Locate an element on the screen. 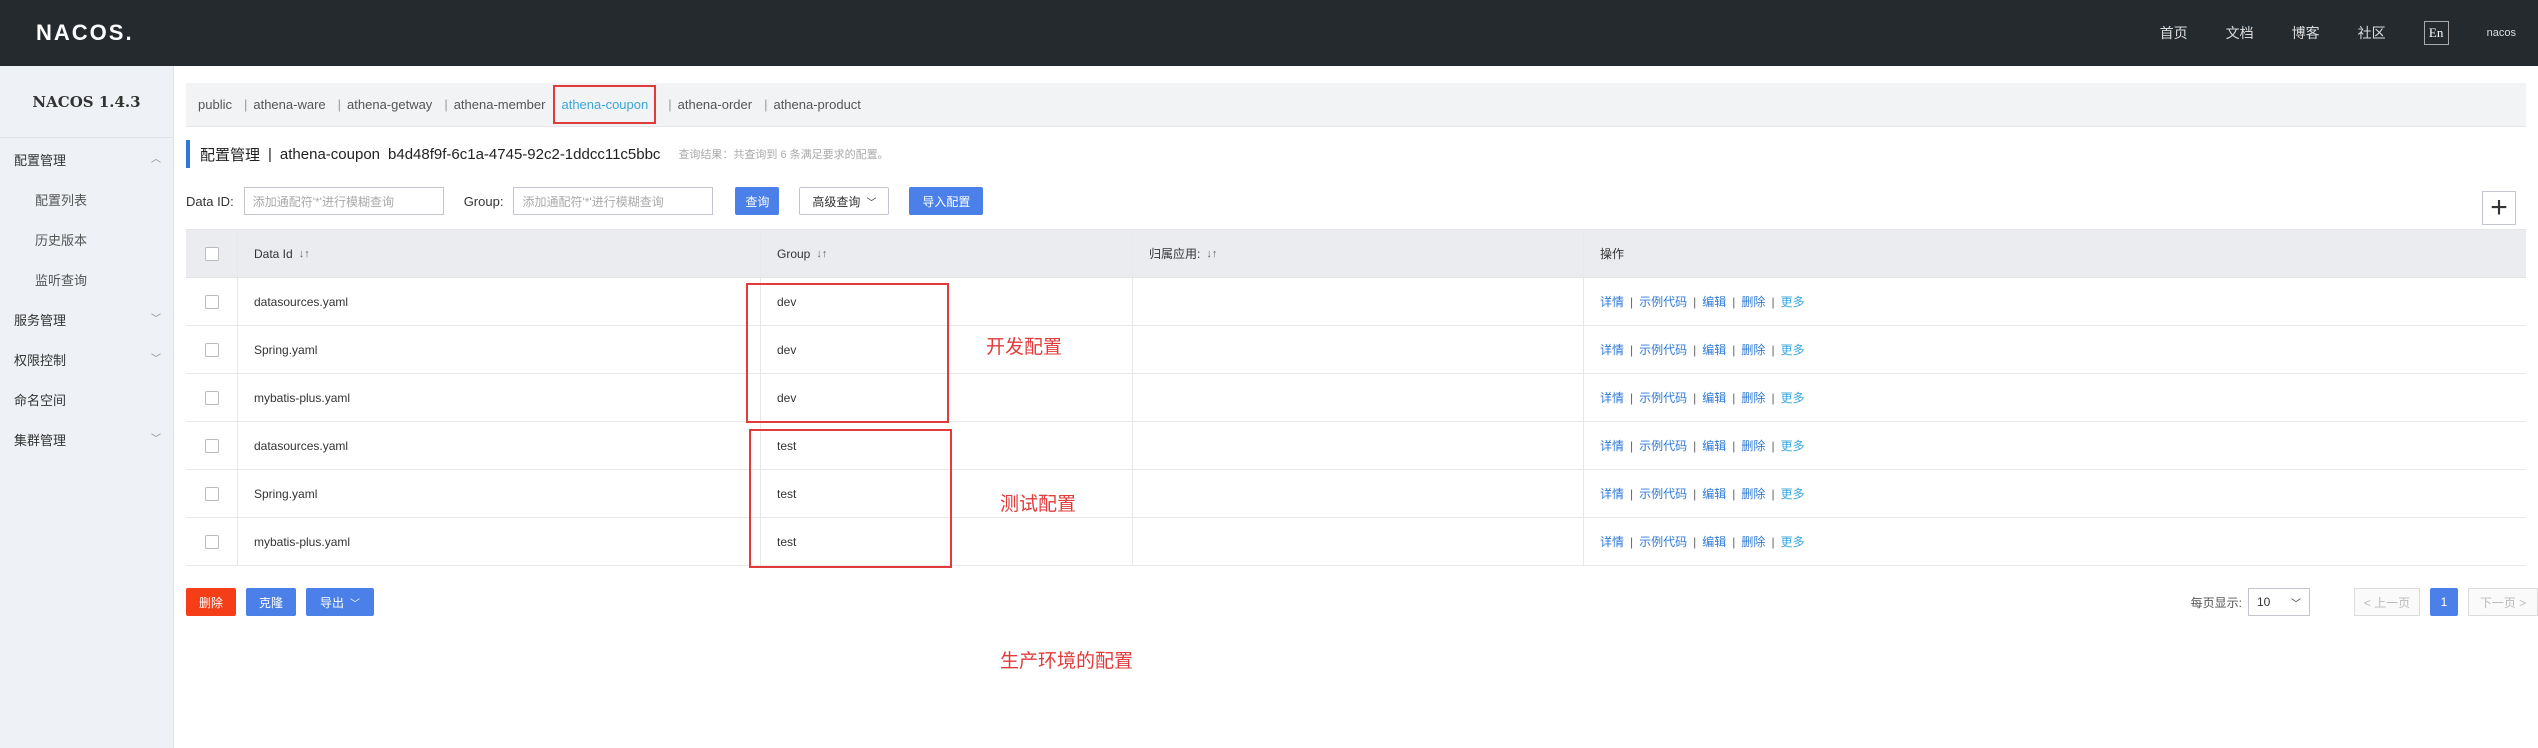 The image size is (2538, 748). table-row: mybatis-plus.yaml dev 详情 | 示例代码 | 编辑 | 删除 | 更多 is located at coordinates (1356, 398).